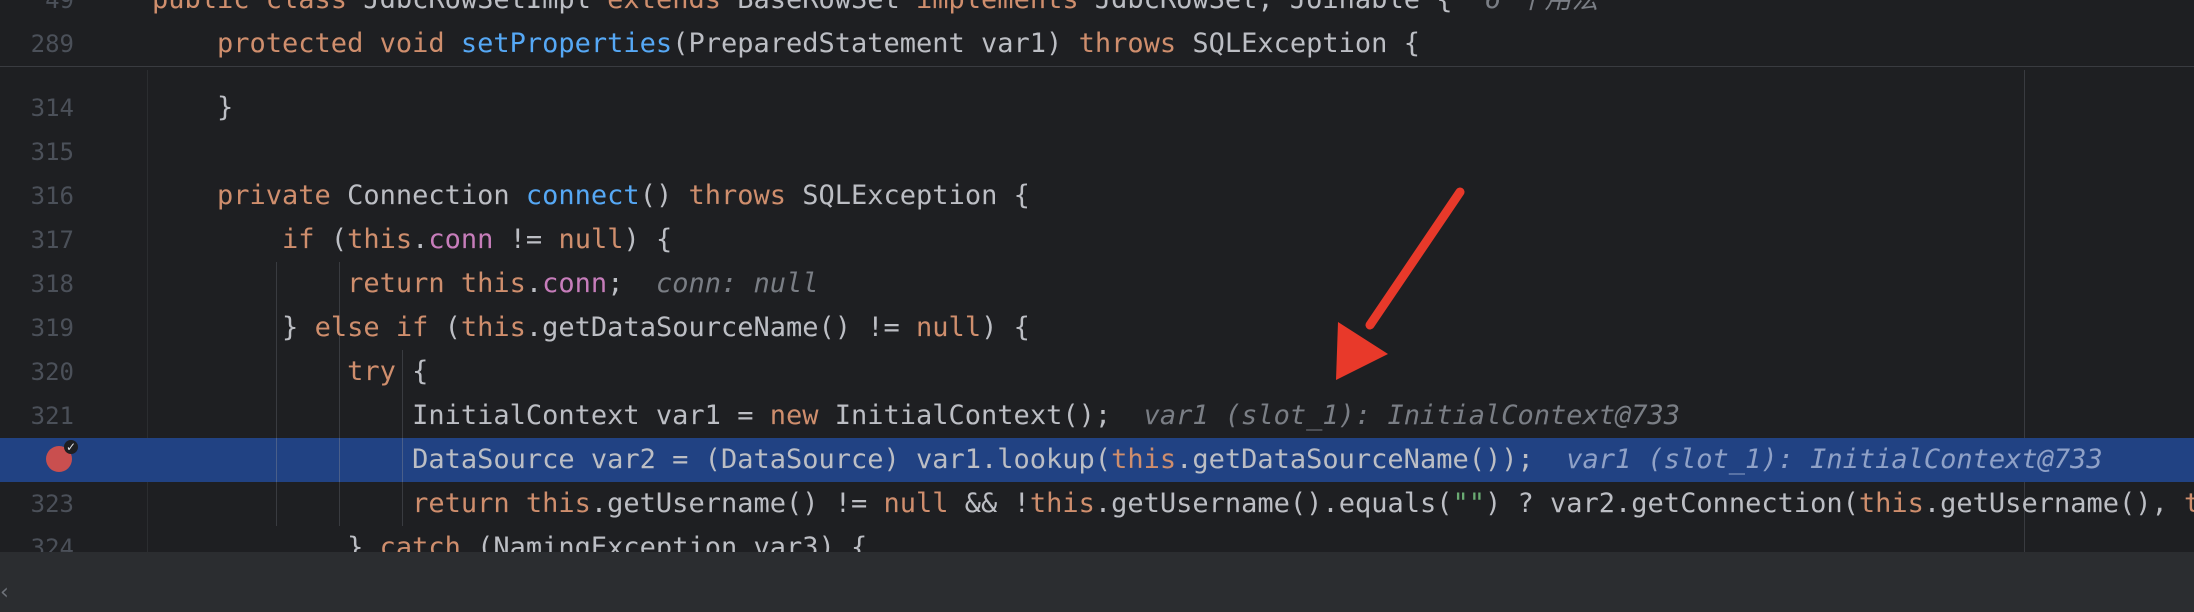 Image resolution: width=2194 pixels, height=612 pixels. I want to click on code-token: InitialContext();, so click(989, 415).